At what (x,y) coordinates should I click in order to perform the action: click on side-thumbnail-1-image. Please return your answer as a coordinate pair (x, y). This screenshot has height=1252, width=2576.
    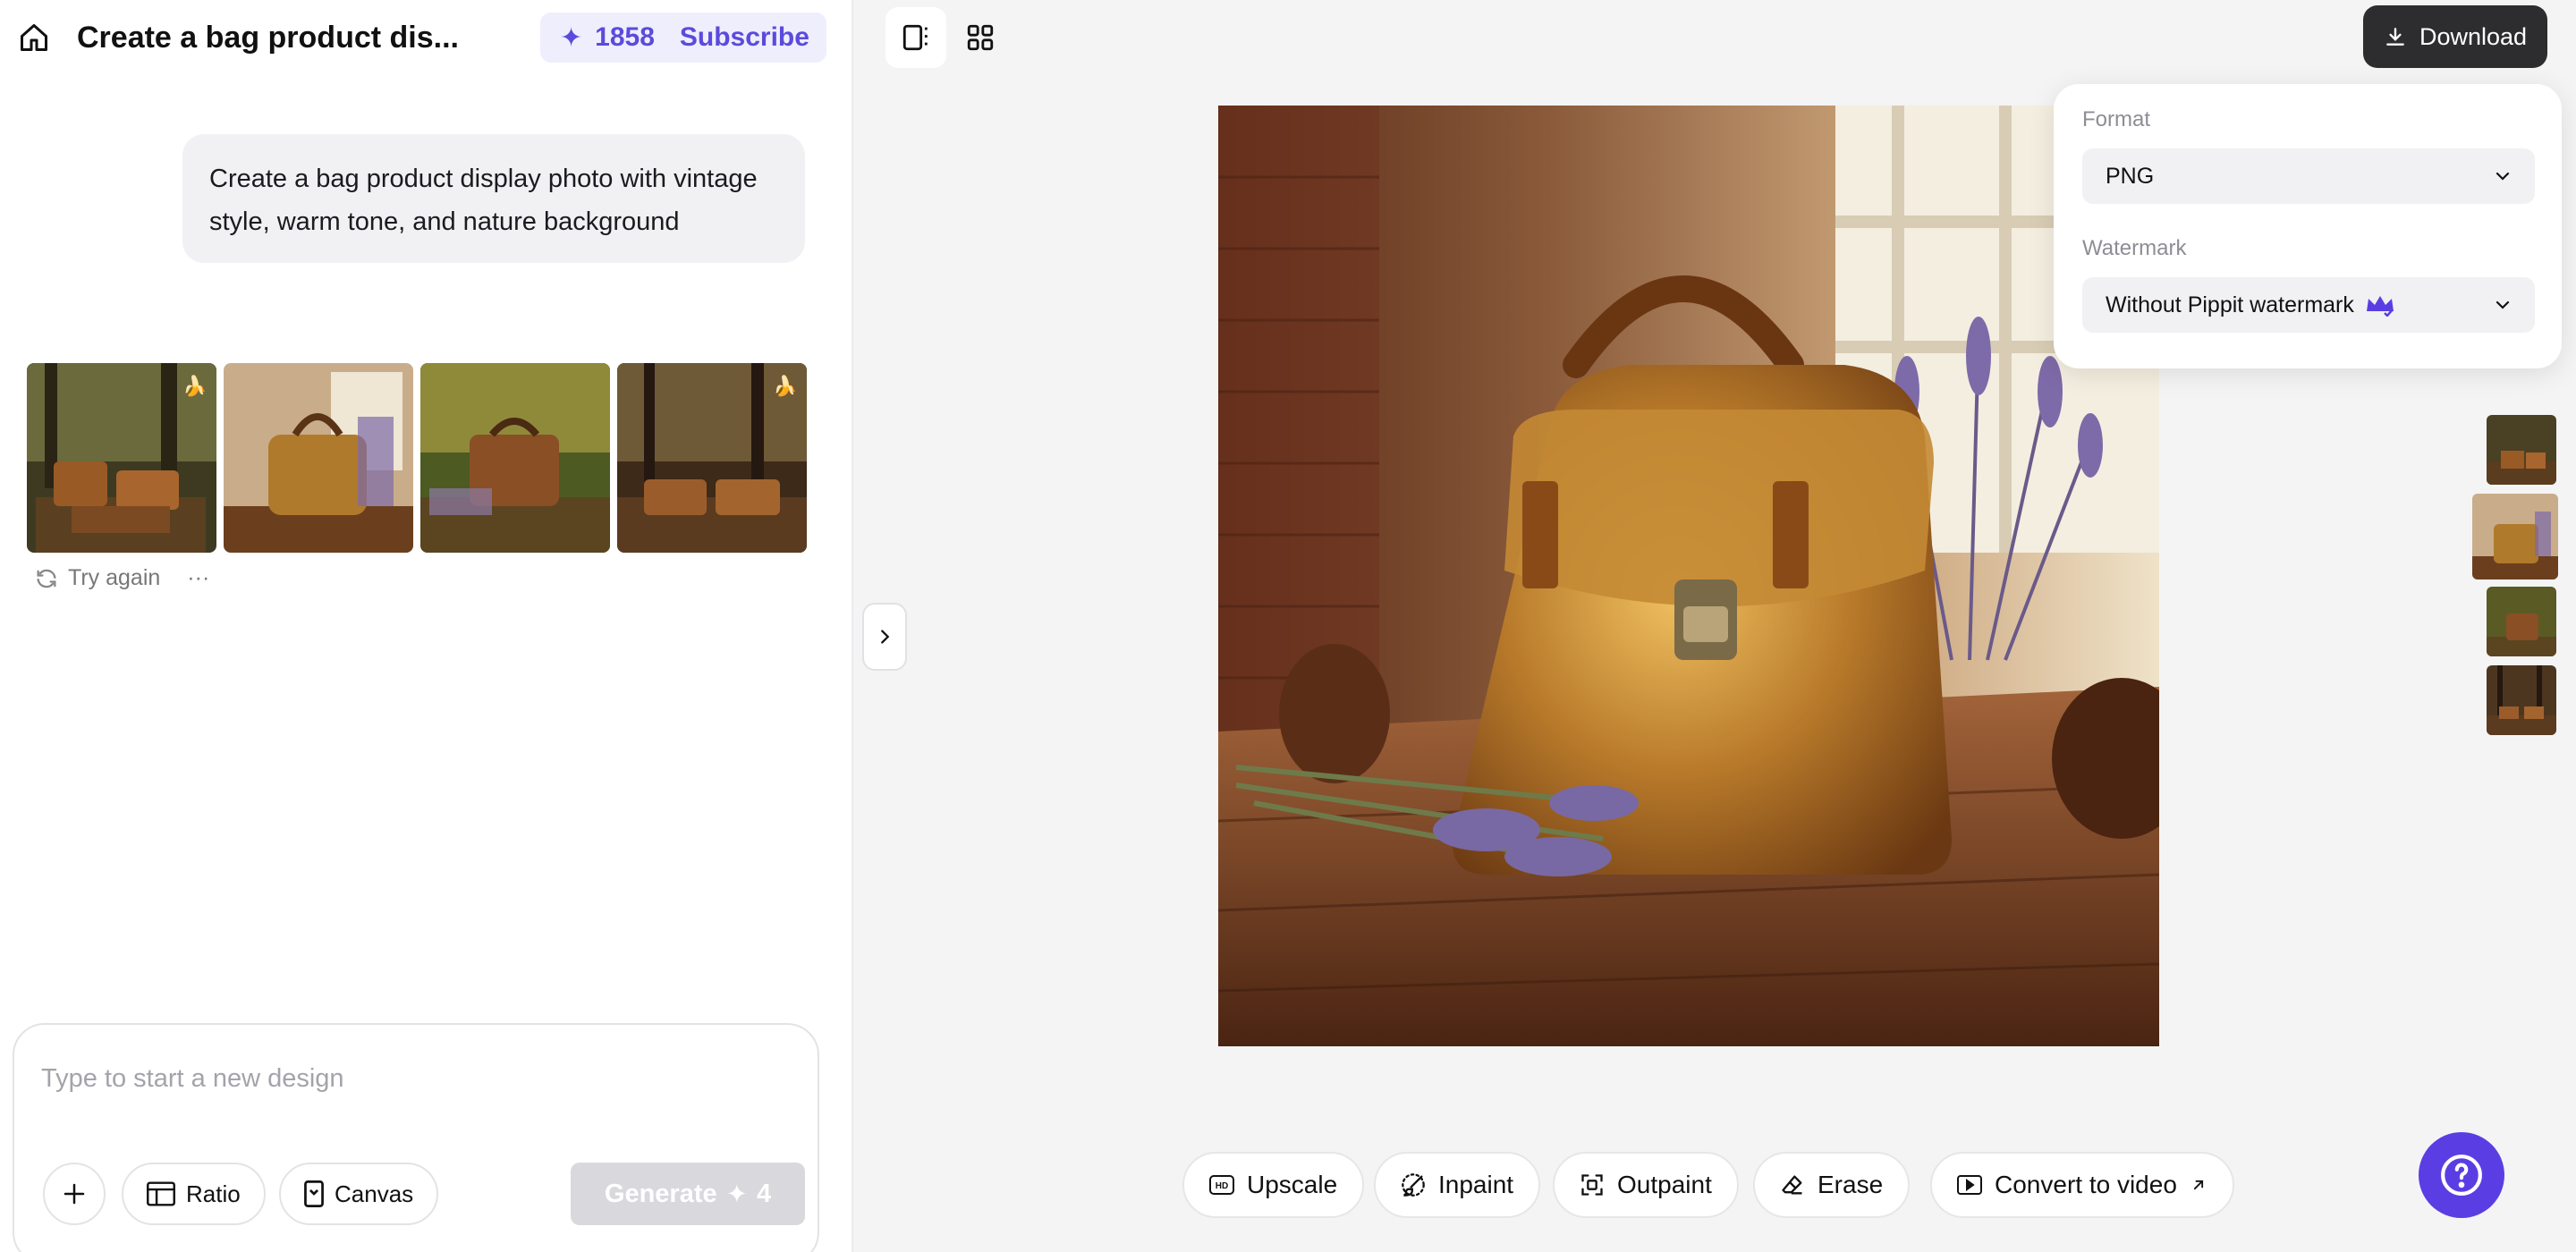
    Looking at the image, I should click on (2521, 450).